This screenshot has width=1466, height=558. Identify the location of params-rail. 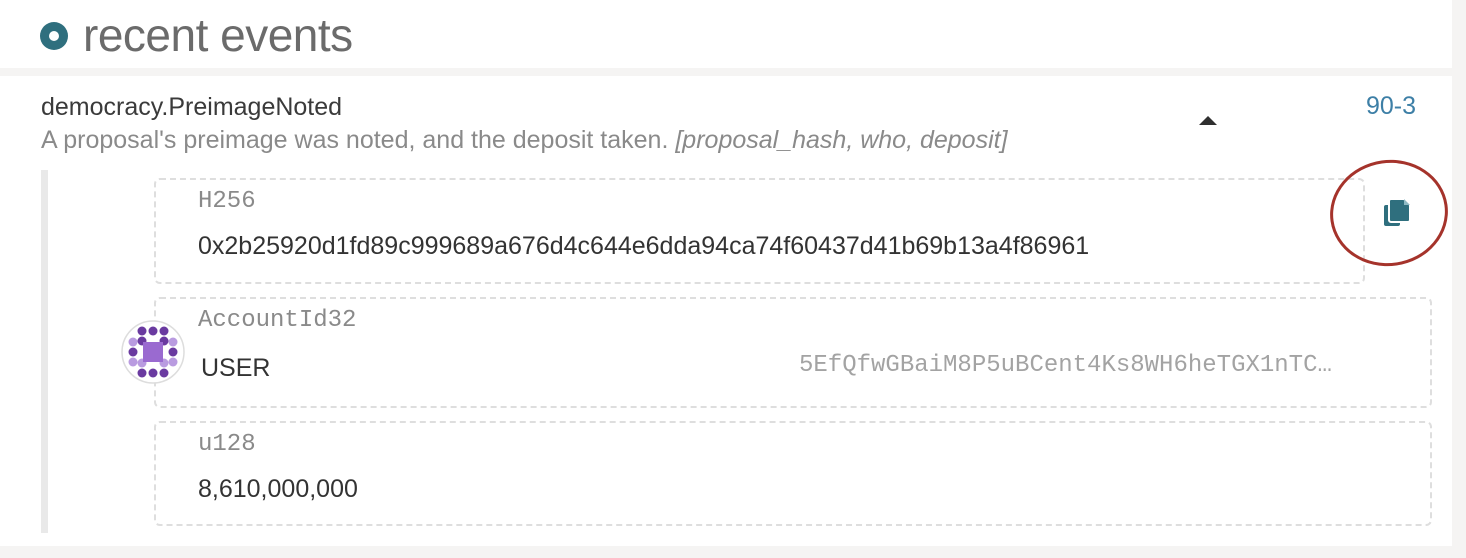
(44, 351).